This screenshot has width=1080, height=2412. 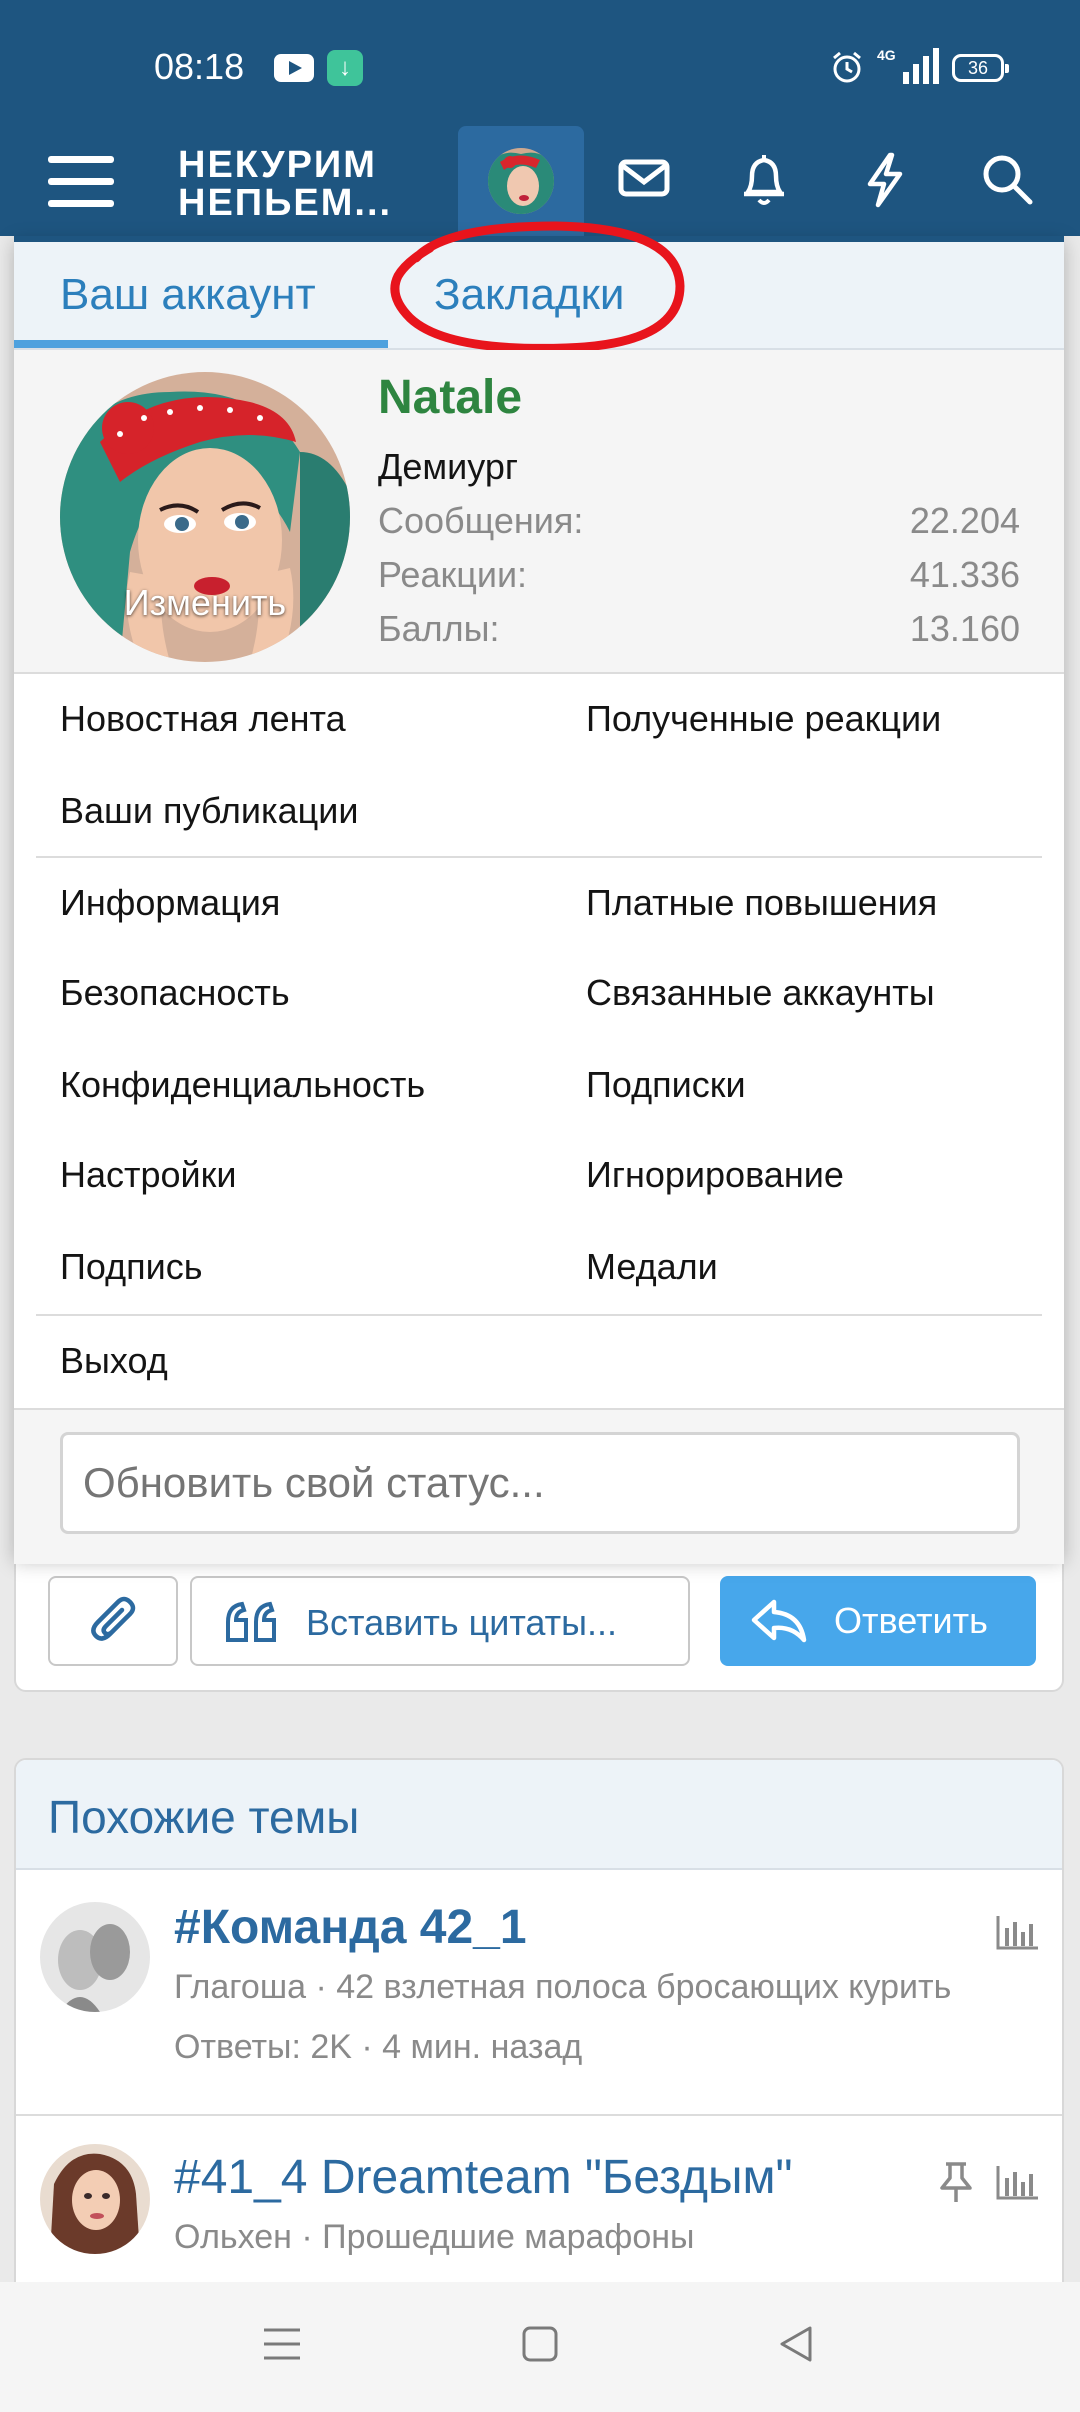 I want to click on stat-value-points: 13.160, so click(x=964, y=628).